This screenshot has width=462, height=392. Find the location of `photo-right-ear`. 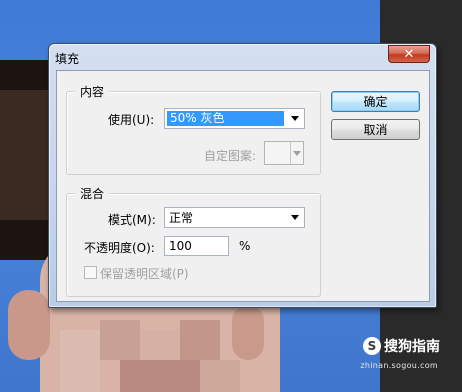

photo-right-ear is located at coordinates (248, 332).